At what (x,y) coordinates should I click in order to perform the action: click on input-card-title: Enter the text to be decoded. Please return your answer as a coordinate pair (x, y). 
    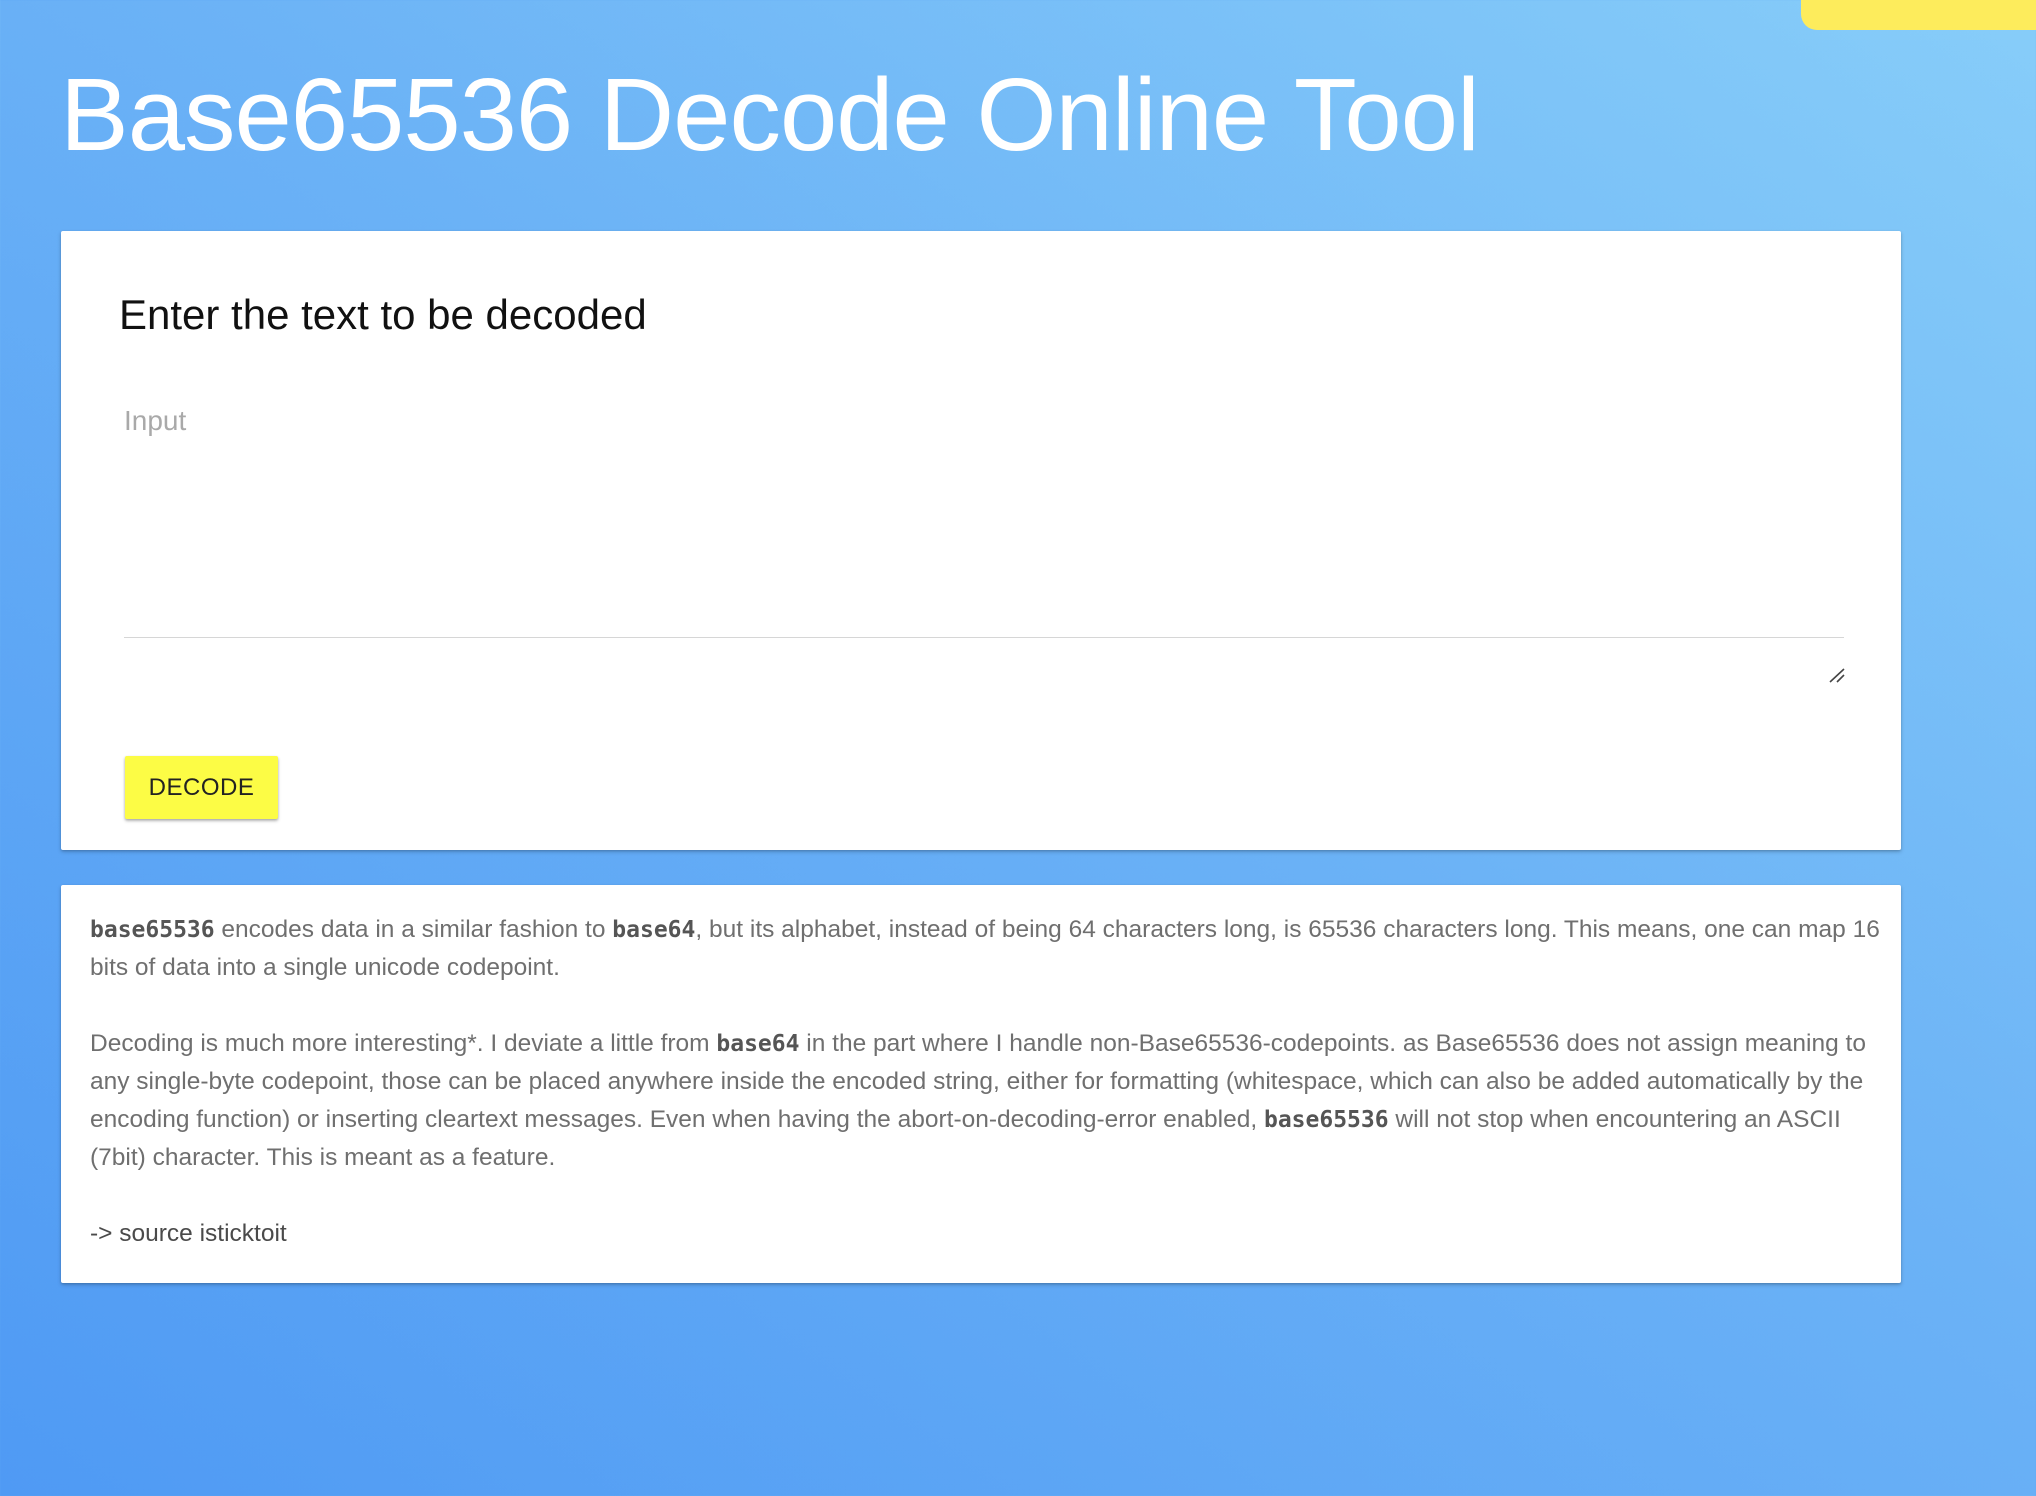
    Looking at the image, I should click on (383, 314).